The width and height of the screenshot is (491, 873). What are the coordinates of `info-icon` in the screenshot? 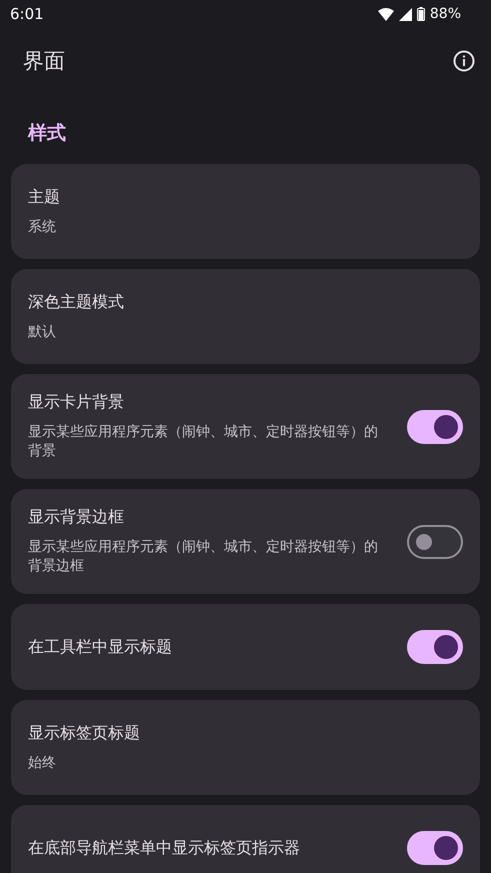 It's located at (464, 61).